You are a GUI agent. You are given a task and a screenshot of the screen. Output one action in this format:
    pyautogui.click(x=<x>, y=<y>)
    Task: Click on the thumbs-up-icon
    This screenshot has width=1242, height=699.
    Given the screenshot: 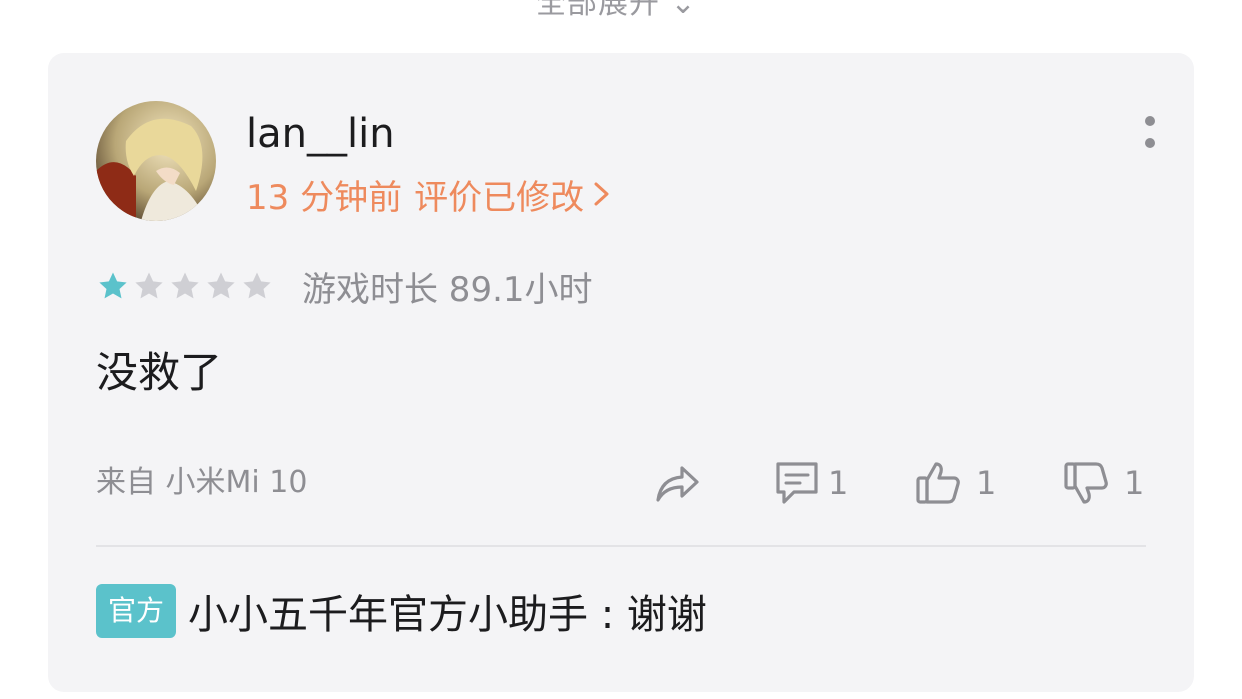 What is the action you would take?
    pyautogui.click(x=938, y=483)
    